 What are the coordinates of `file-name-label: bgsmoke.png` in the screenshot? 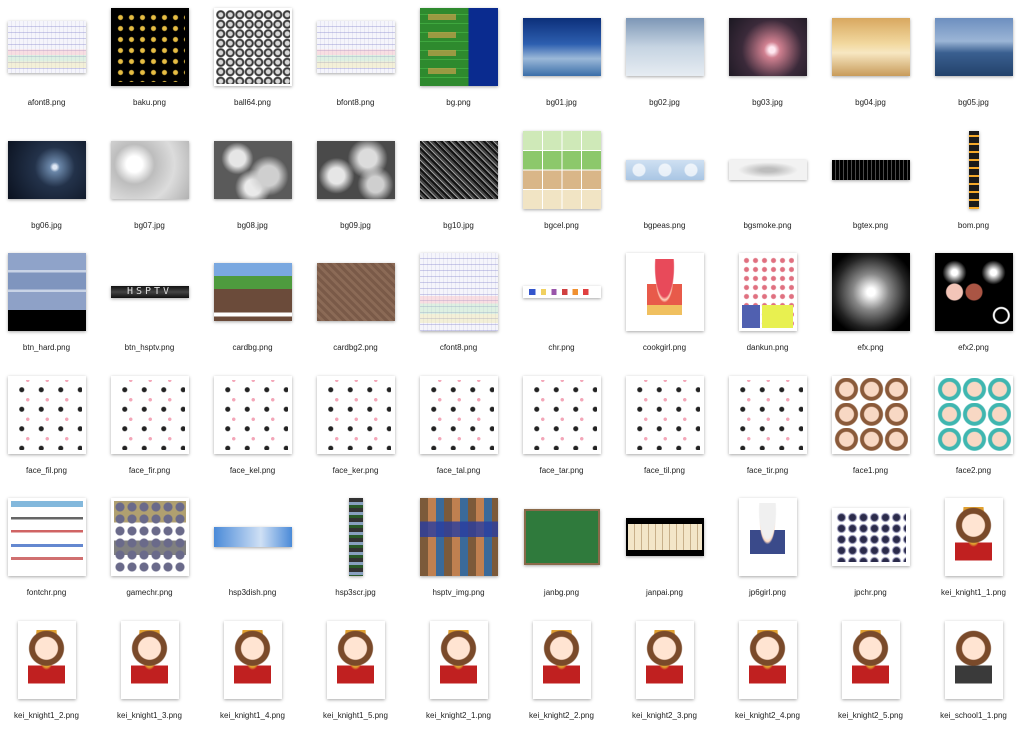 It's located at (767, 225).